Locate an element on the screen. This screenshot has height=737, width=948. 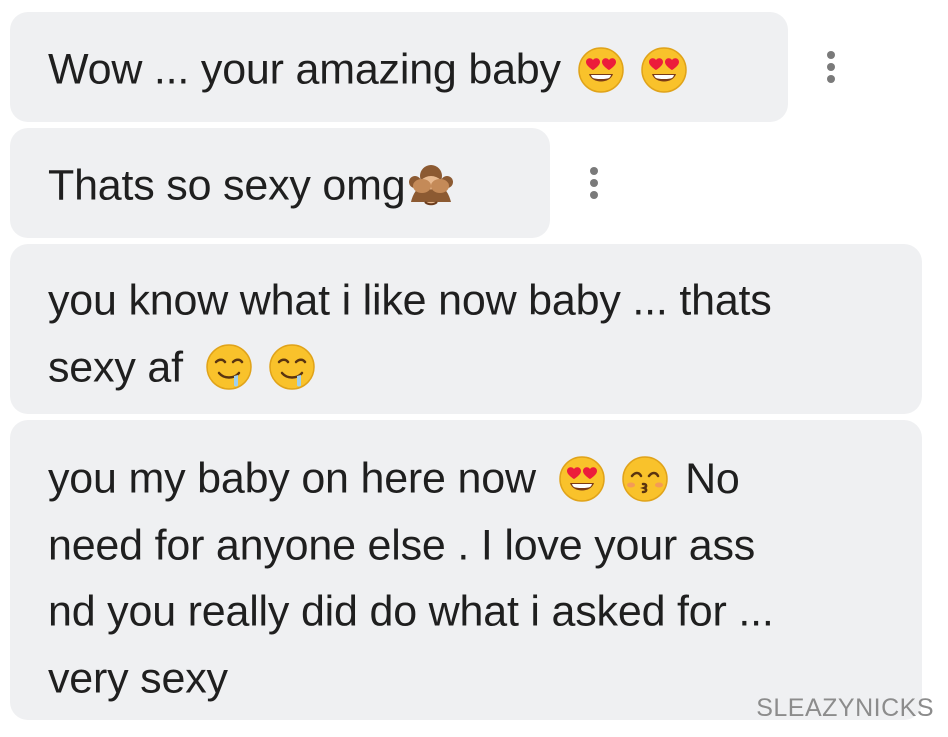
message-bubble: Thats so sexy omg is located at coordinates (280, 183).